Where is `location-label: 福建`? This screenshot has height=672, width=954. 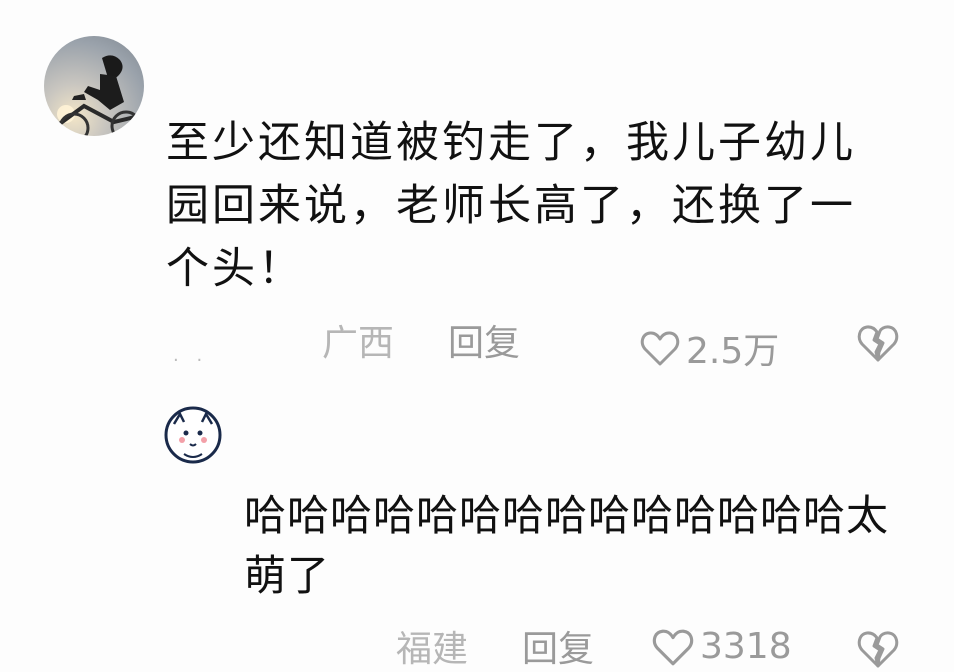 location-label: 福建 is located at coordinates (432, 649).